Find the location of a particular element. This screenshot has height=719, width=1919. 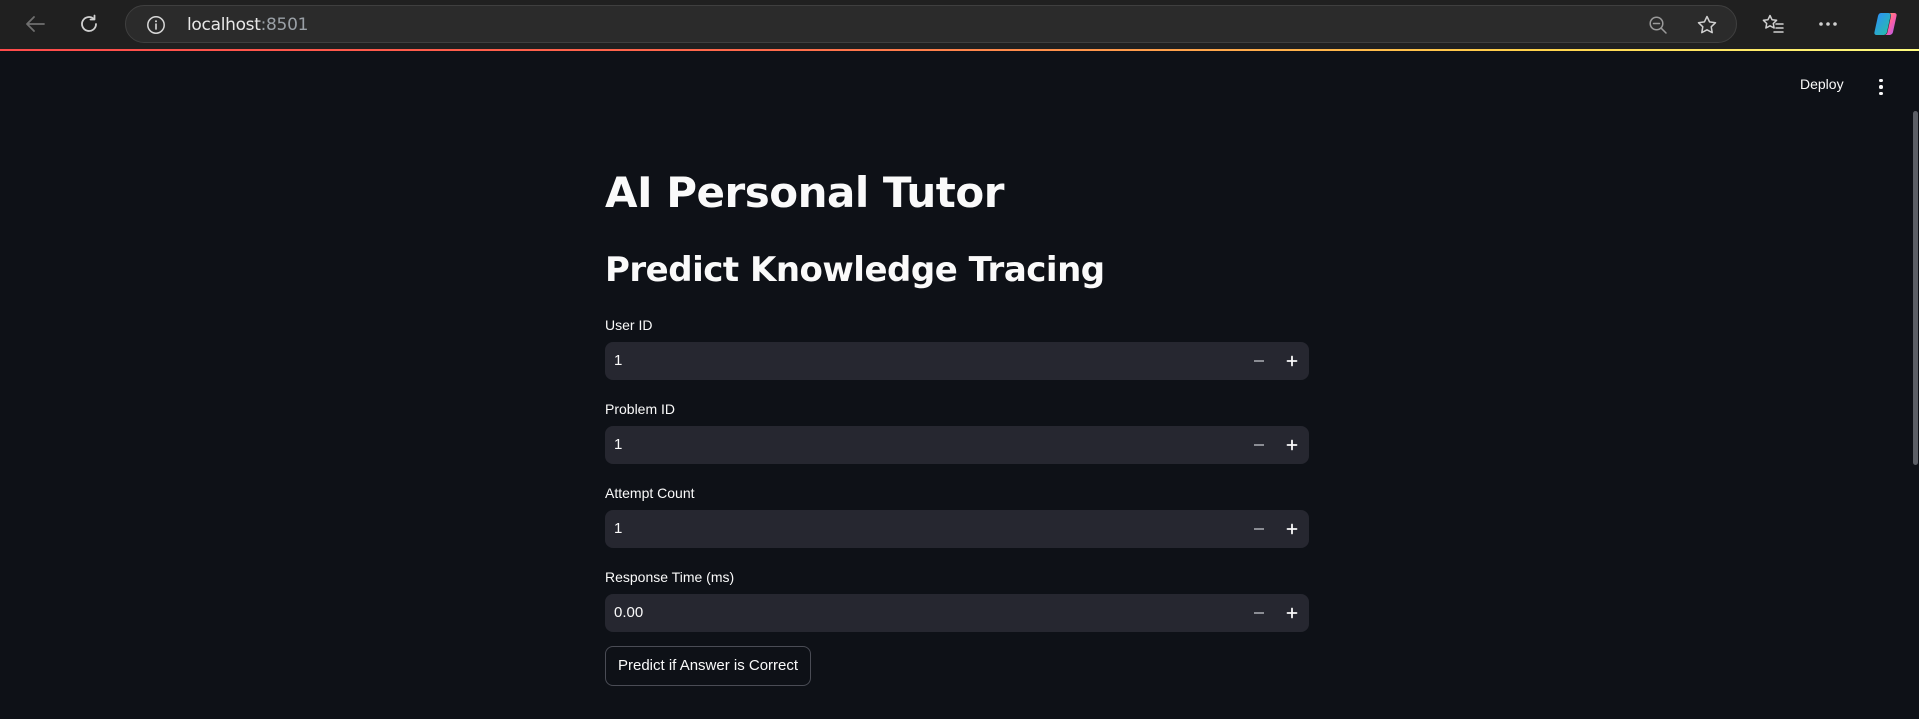

back-arrow-icon is located at coordinates (35, 24).